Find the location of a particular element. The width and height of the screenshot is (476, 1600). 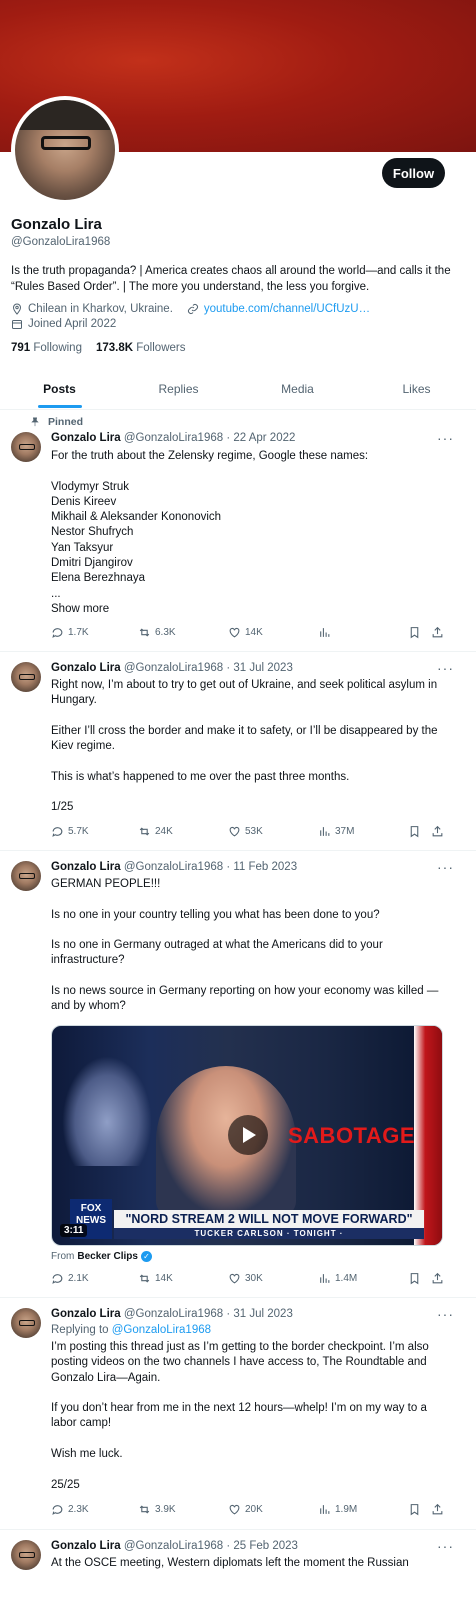

calendar-icon is located at coordinates (17, 324).